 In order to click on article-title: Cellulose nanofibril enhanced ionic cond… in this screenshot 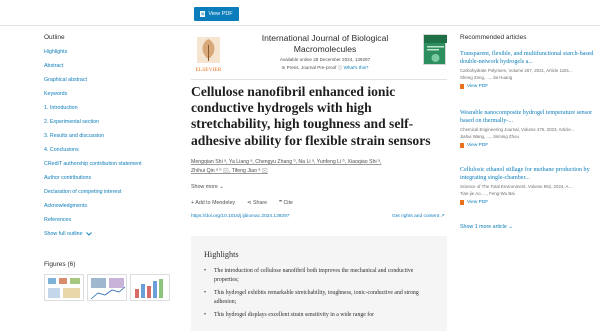, I will do `click(311, 116)`.